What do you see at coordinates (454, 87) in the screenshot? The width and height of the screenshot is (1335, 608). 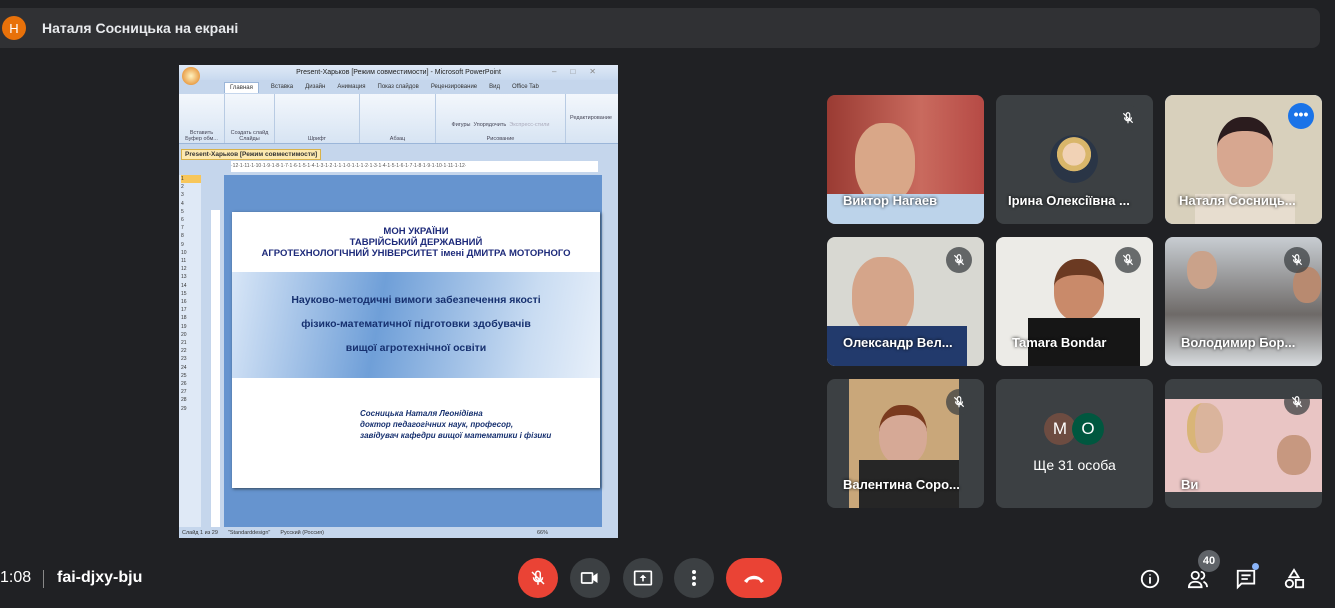 I see `ribbon-tab: Рецензирование` at bounding box center [454, 87].